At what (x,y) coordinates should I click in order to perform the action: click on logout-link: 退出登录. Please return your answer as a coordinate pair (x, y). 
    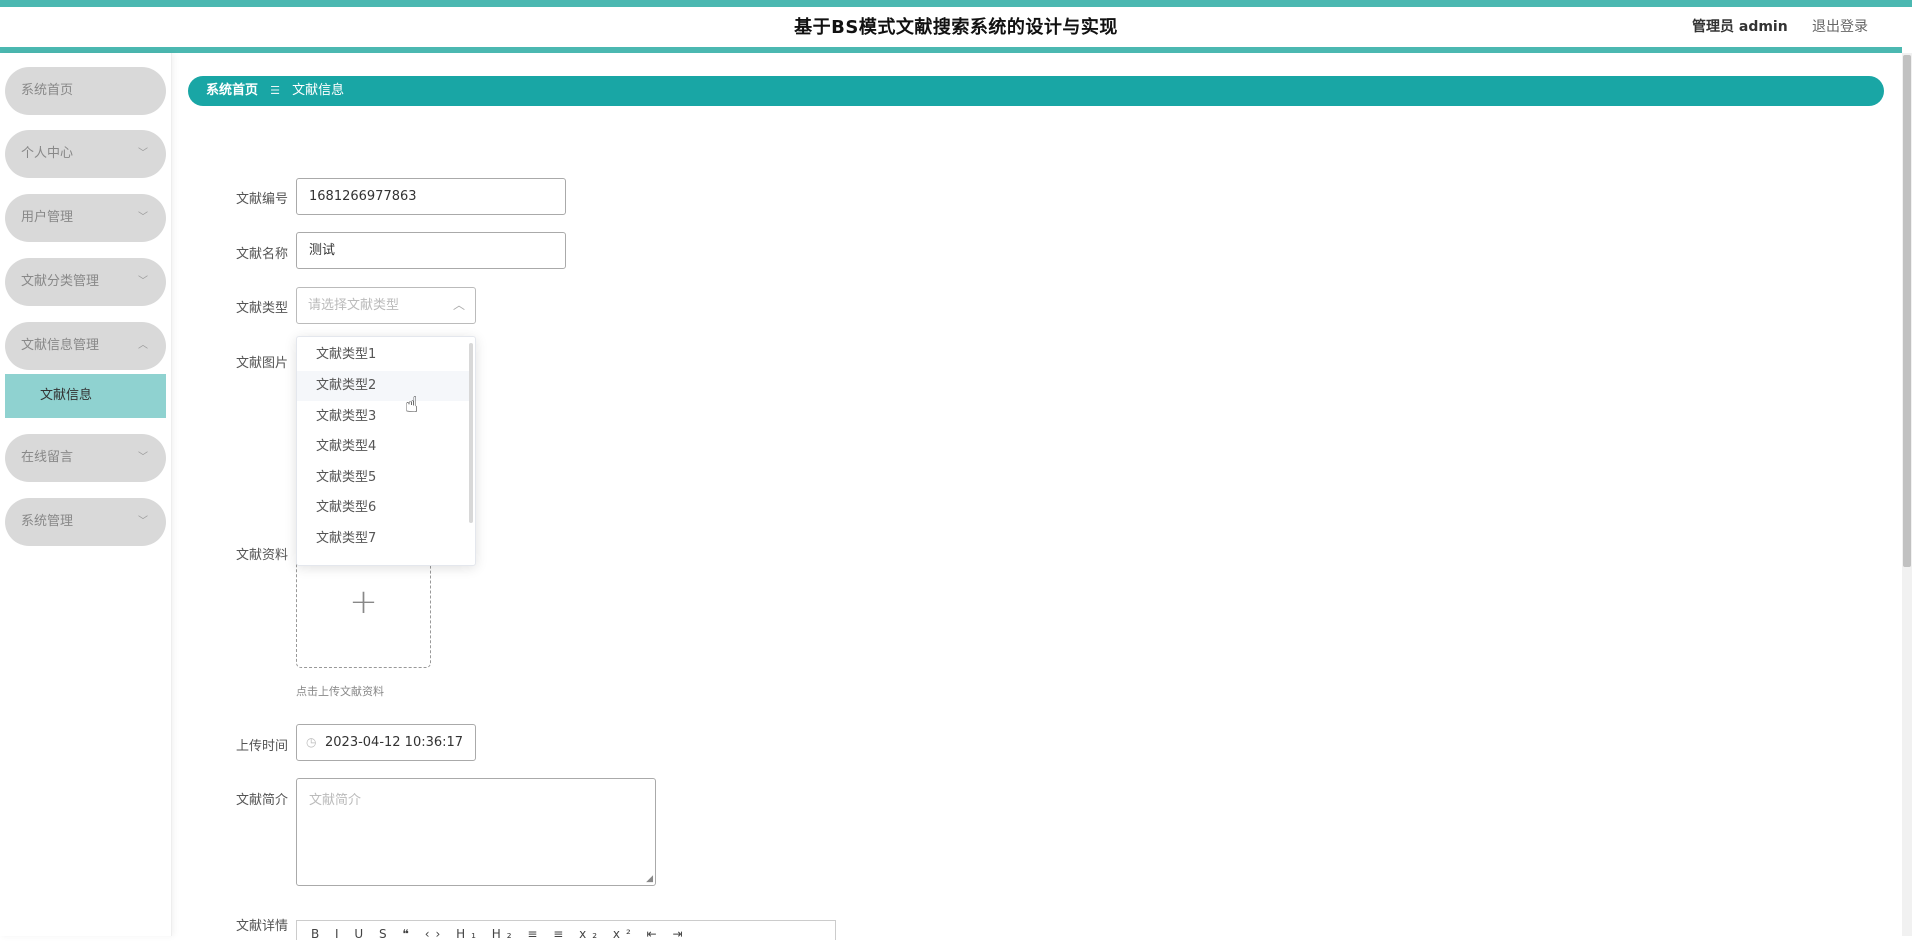
    Looking at the image, I should click on (1840, 26).